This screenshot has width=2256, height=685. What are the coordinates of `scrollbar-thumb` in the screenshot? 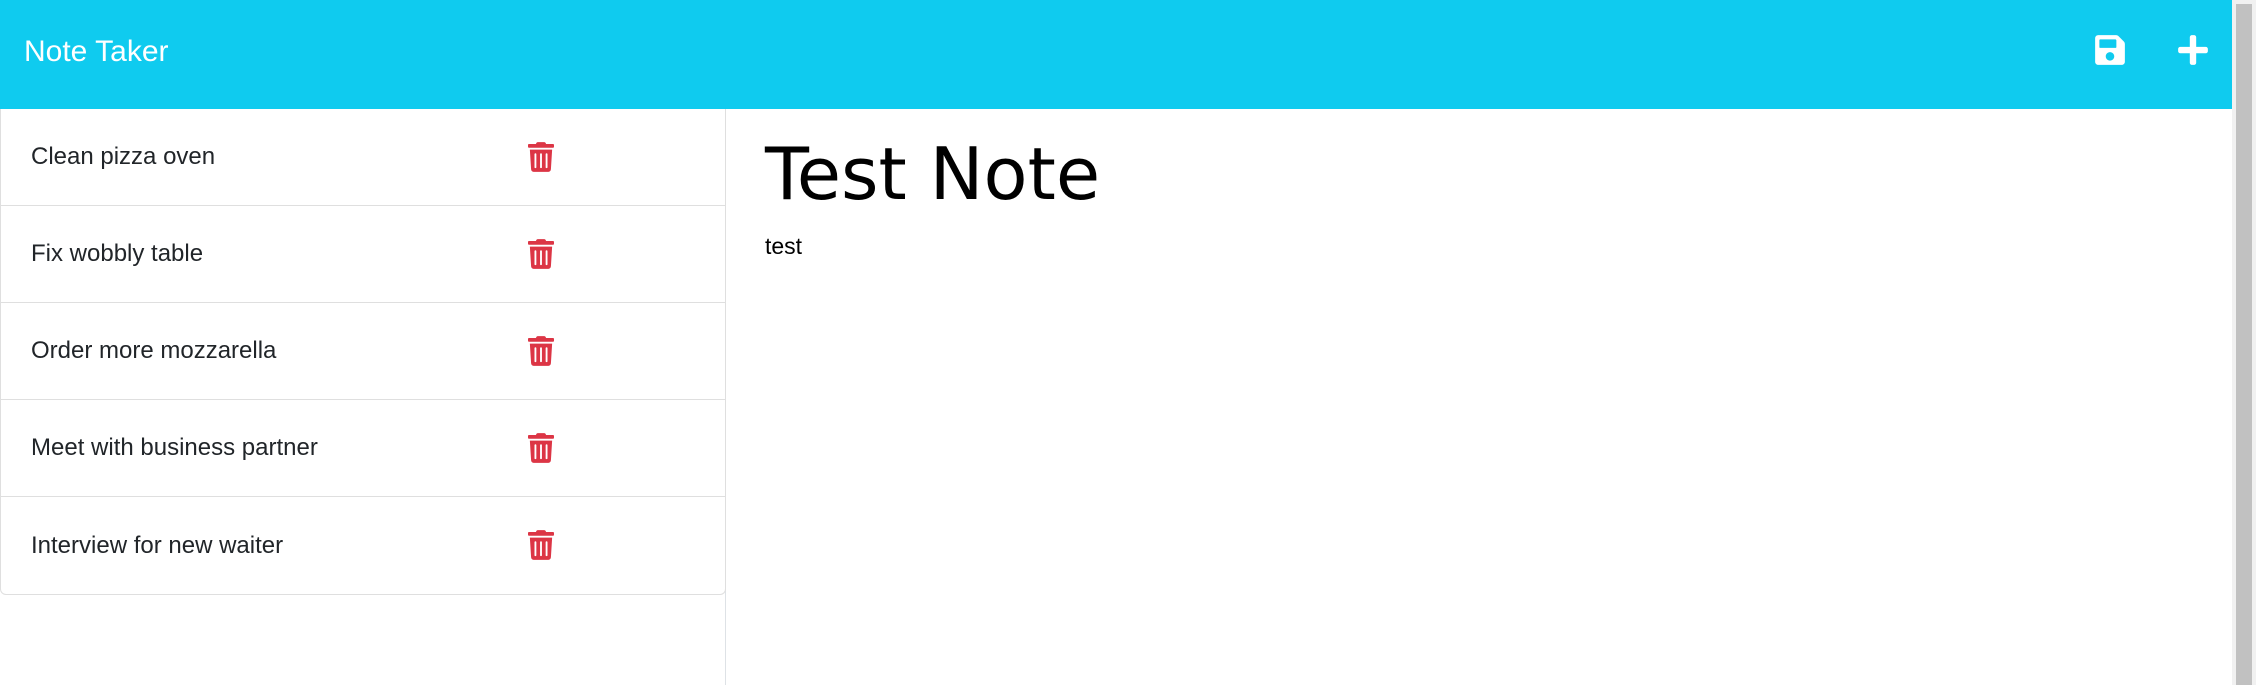 It's located at (2244, 344).